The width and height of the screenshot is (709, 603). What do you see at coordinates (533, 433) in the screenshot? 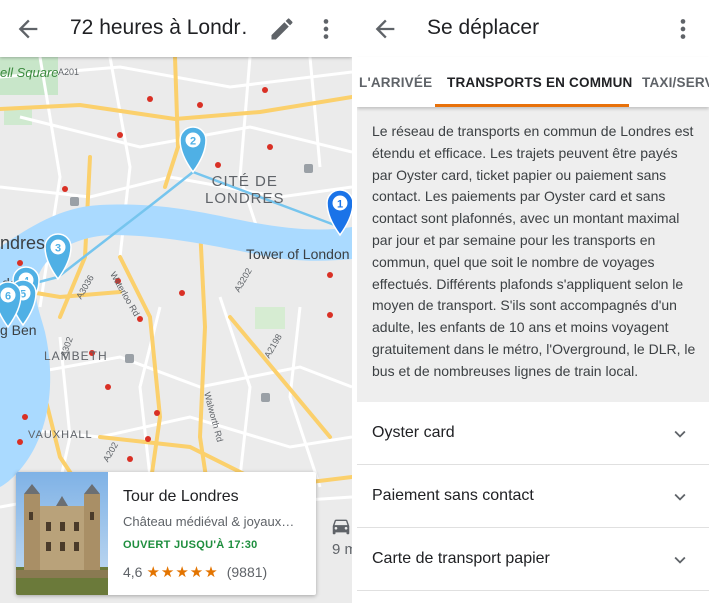
I see `accordion-oyster-card: Oyster card` at bounding box center [533, 433].